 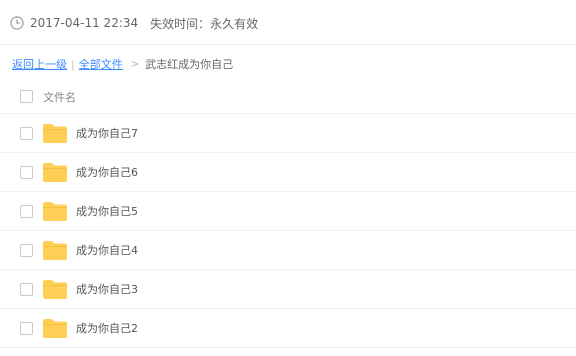 I want to click on file-name: 成为你自己6, so click(x=107, y=172).